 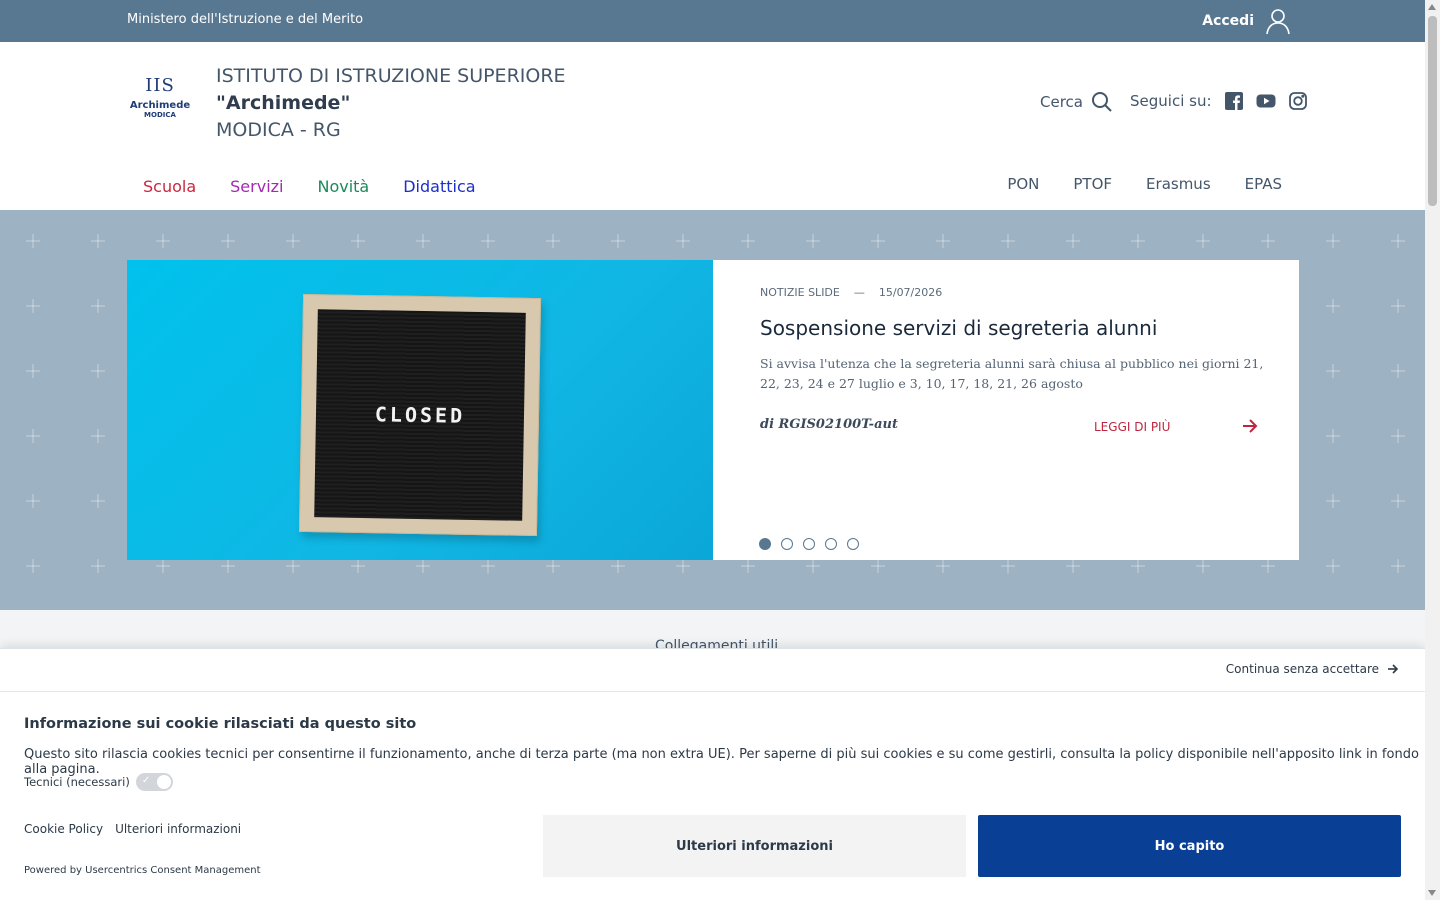 I want to click on subnav-item-erasmus: Erasmus, so click(x=1178, y=184).